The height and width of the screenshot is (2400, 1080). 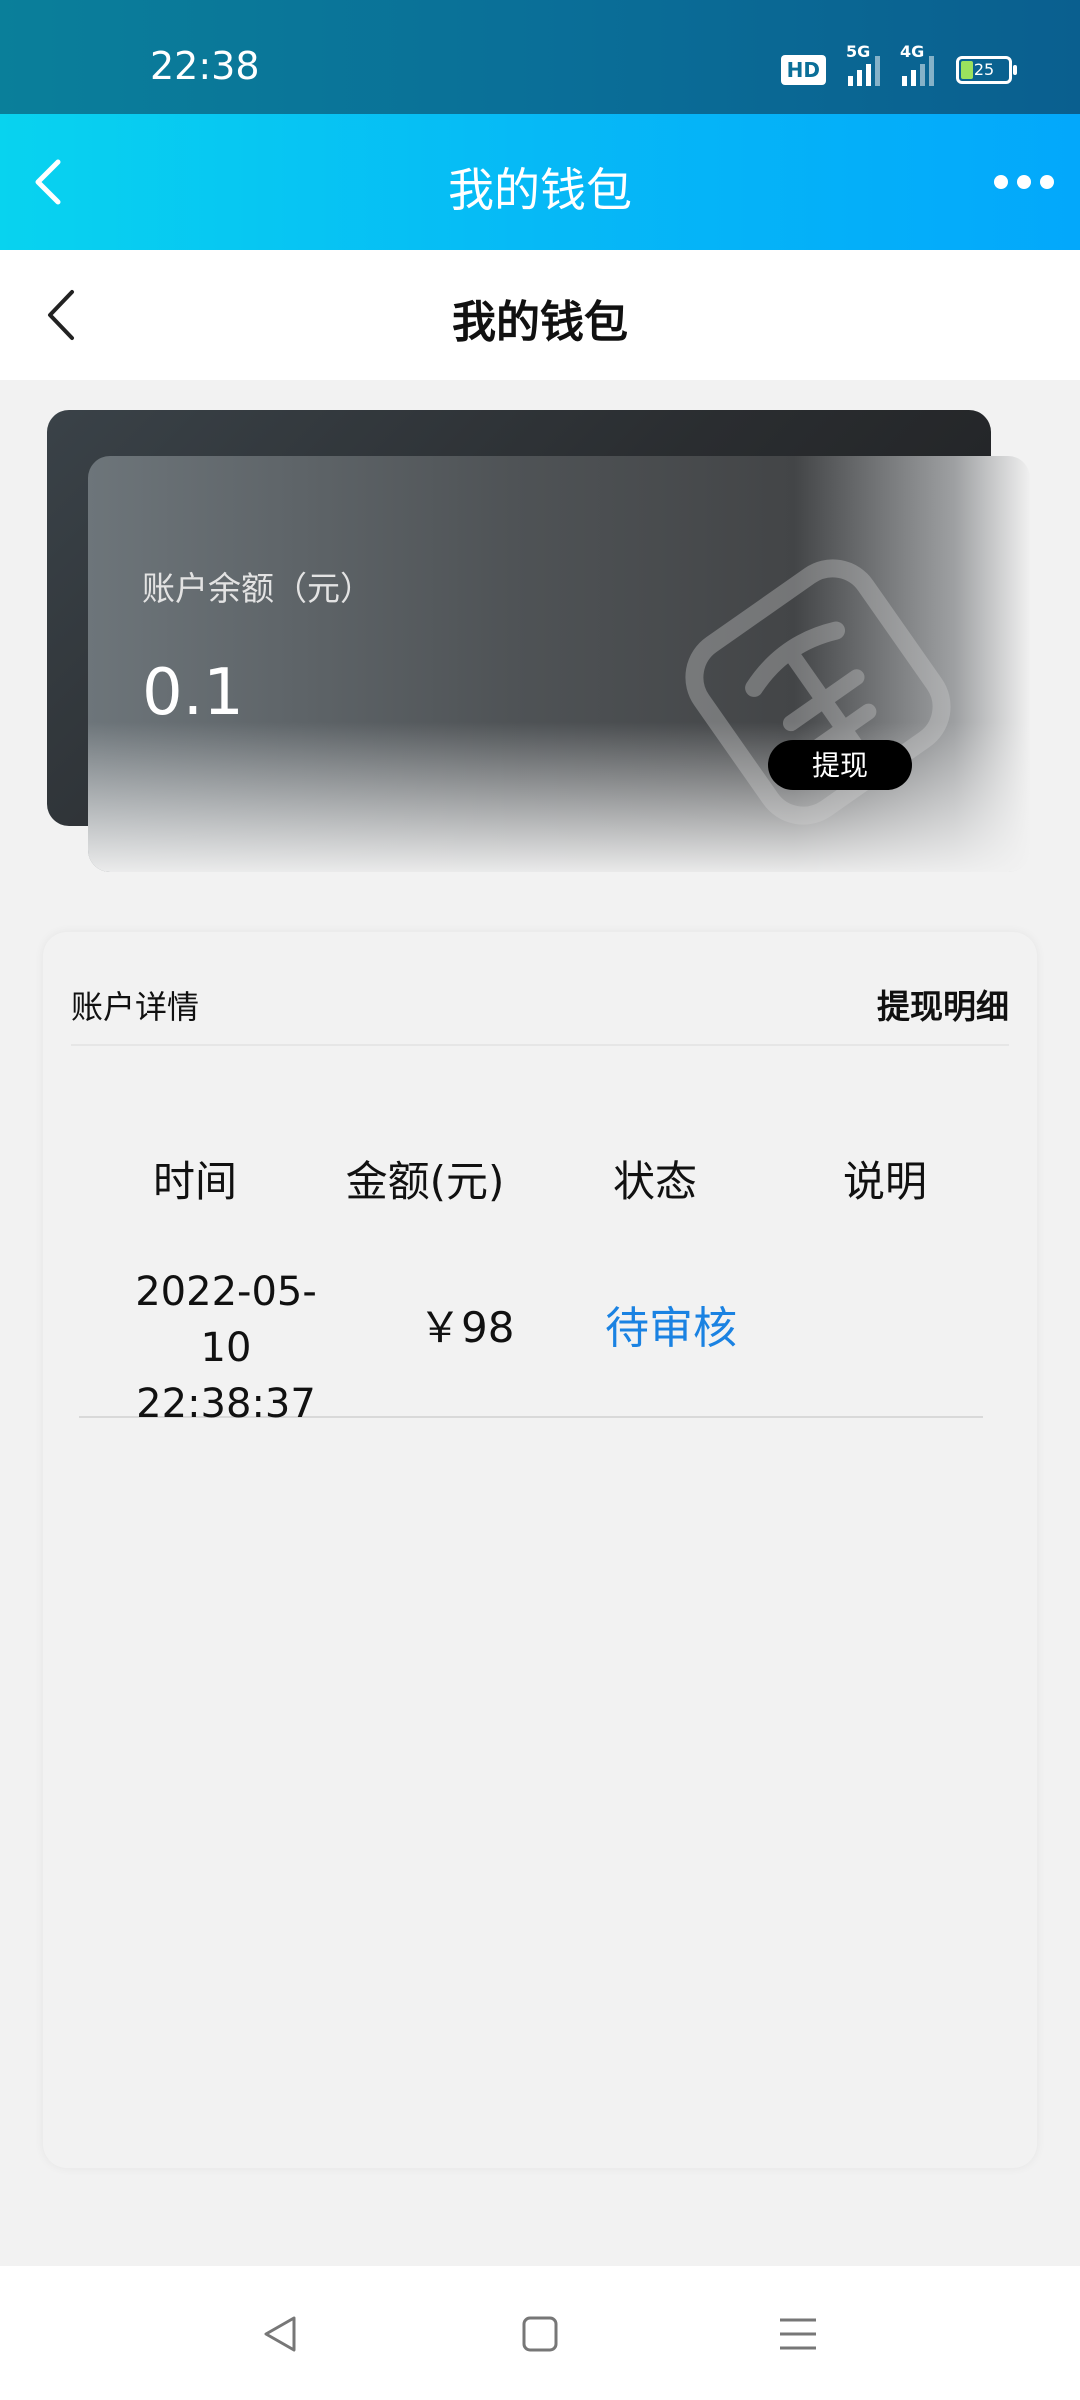 What do you see at coordinates (540, 322) in the screenshot?
I see `page-title: 我的钱包` at bounding box center [540, 322].